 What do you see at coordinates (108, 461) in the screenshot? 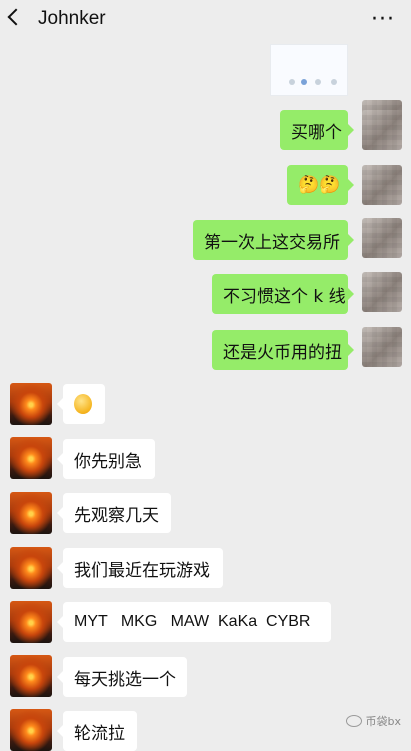
I see `message-text: 你先别急` at bounding box center [108, 461].